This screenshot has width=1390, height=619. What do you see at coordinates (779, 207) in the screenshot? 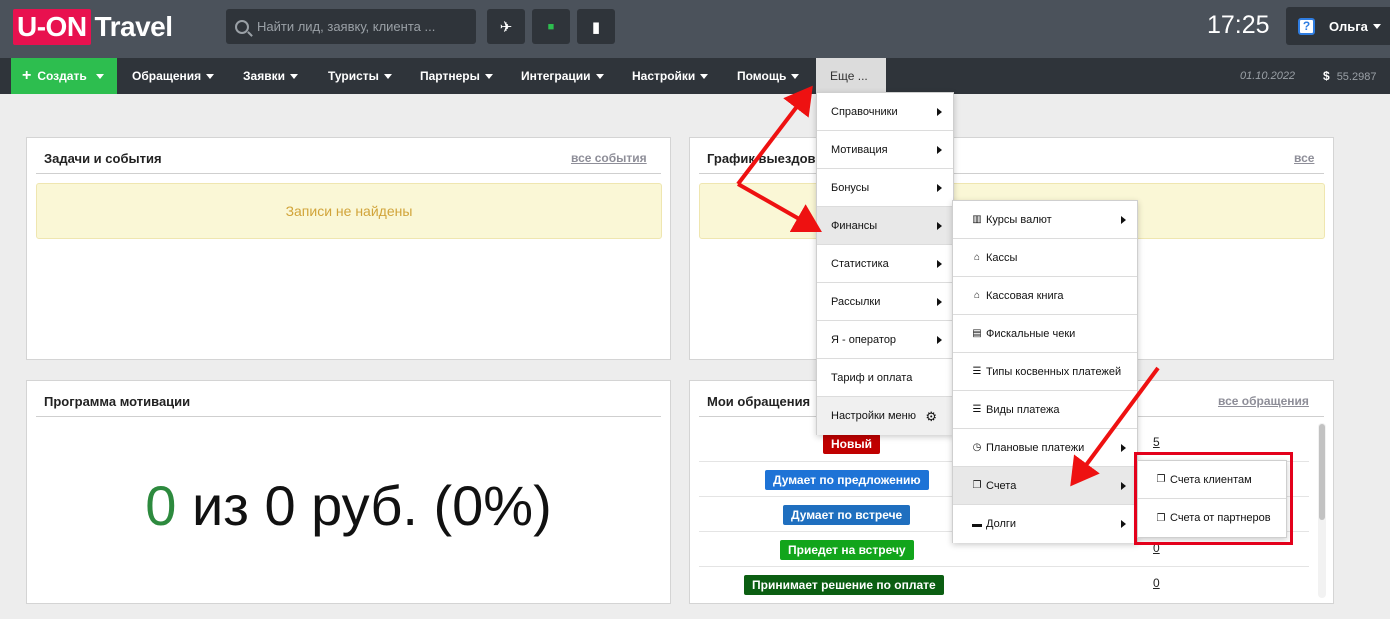
I see `arrow-to-finance` at bounding box center [779, 207].